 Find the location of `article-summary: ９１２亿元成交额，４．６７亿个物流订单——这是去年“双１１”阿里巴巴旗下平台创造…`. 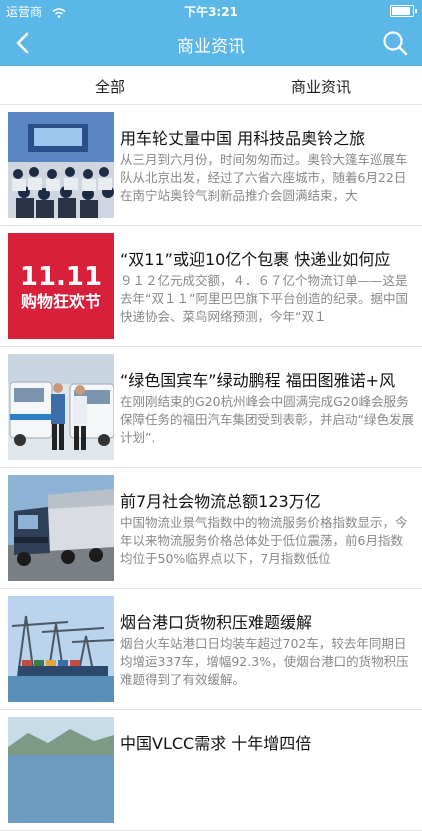

article-summary: ９１２亿元成交额，４．６７亿个物流订单——这是去年“双１１”阿里巴巴旗下平台创造… is located at coordinates (264, 298).